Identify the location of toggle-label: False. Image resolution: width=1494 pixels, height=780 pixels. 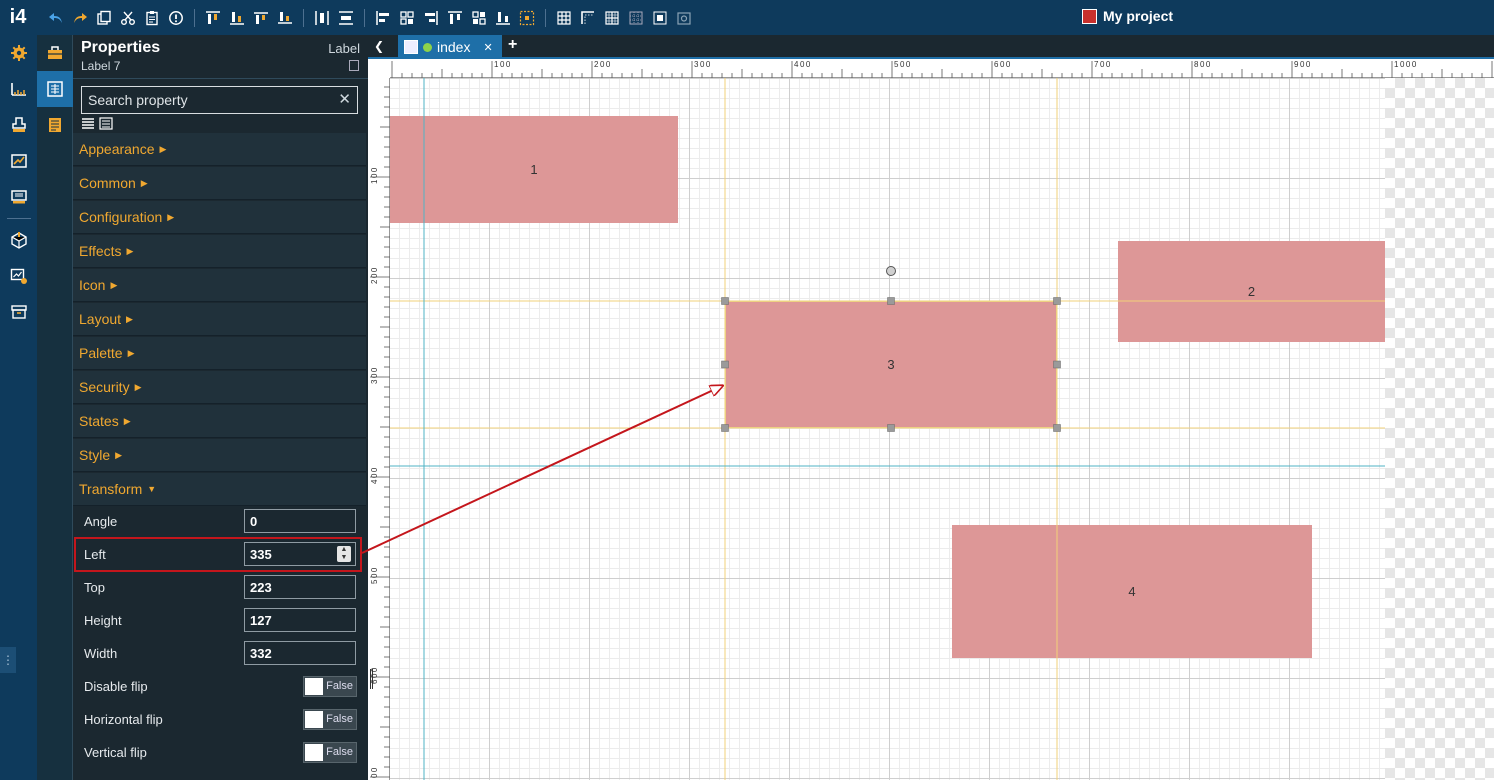
(339, 686).